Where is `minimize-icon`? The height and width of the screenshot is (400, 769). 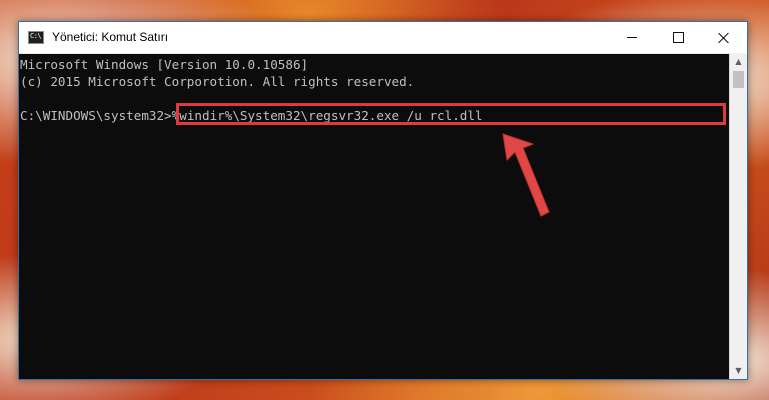
minimize-icon is located at coordinates (632, 37).